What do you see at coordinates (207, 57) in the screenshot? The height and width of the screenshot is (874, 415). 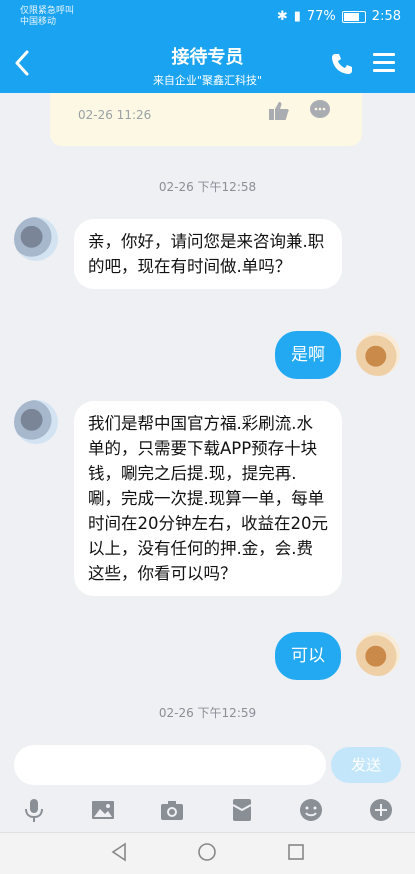 I see `chat-title: 接待专员` at bounding box center [207, 57].